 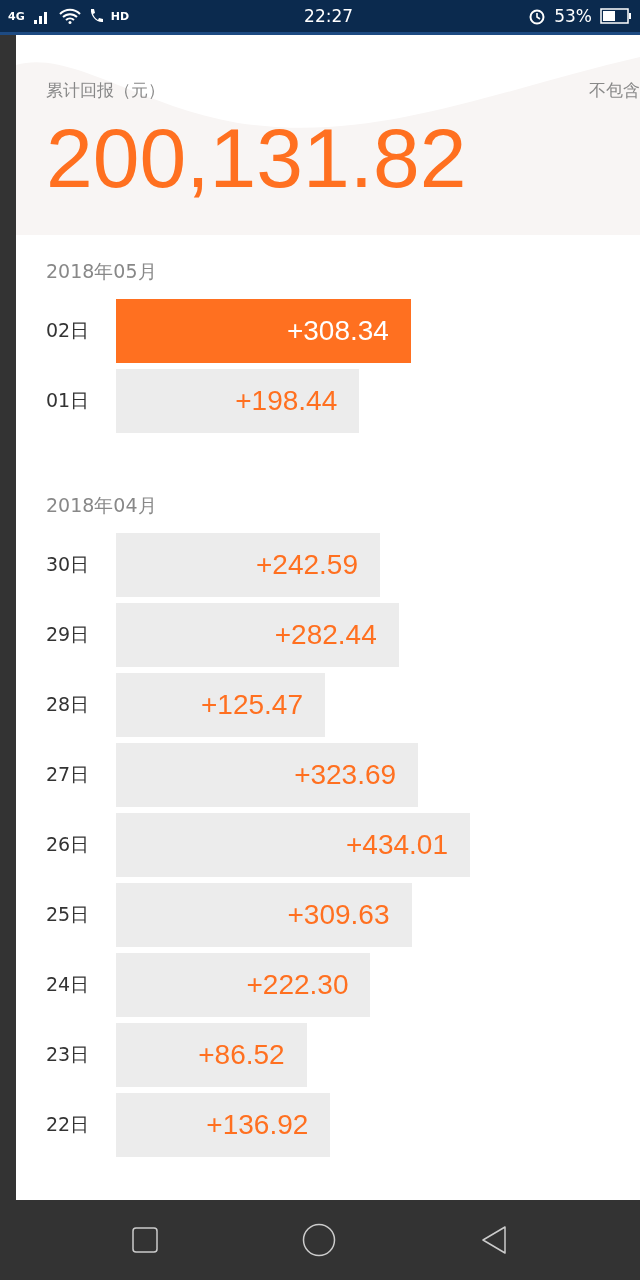 What do you see at coordinates (68, 774) in the screenshot?
I see `day-label: 27日` at bounding box center [68, 774].